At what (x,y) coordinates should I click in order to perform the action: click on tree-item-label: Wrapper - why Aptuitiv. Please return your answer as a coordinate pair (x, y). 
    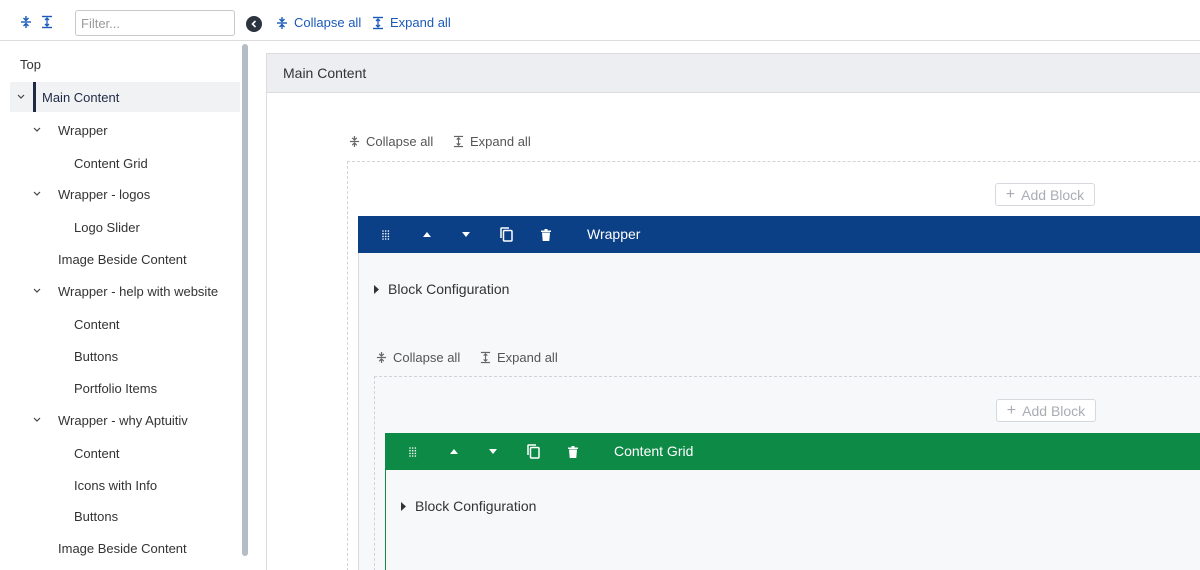
    Looking at the image, I should click on (123, 420).